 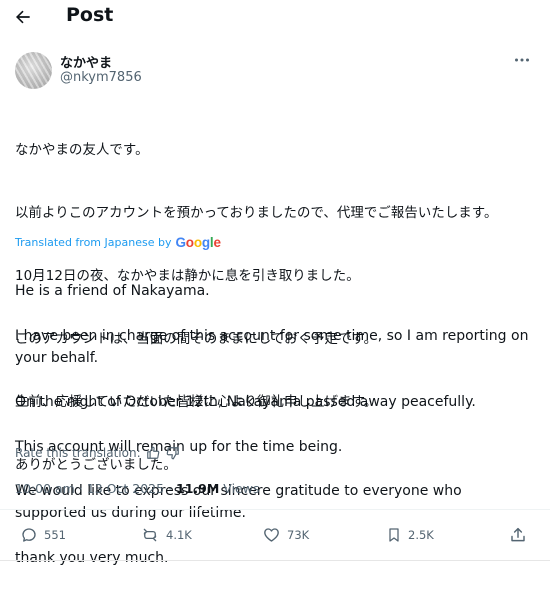 I want to click on repost-button: 4.1K, so click(x=166, y=535).